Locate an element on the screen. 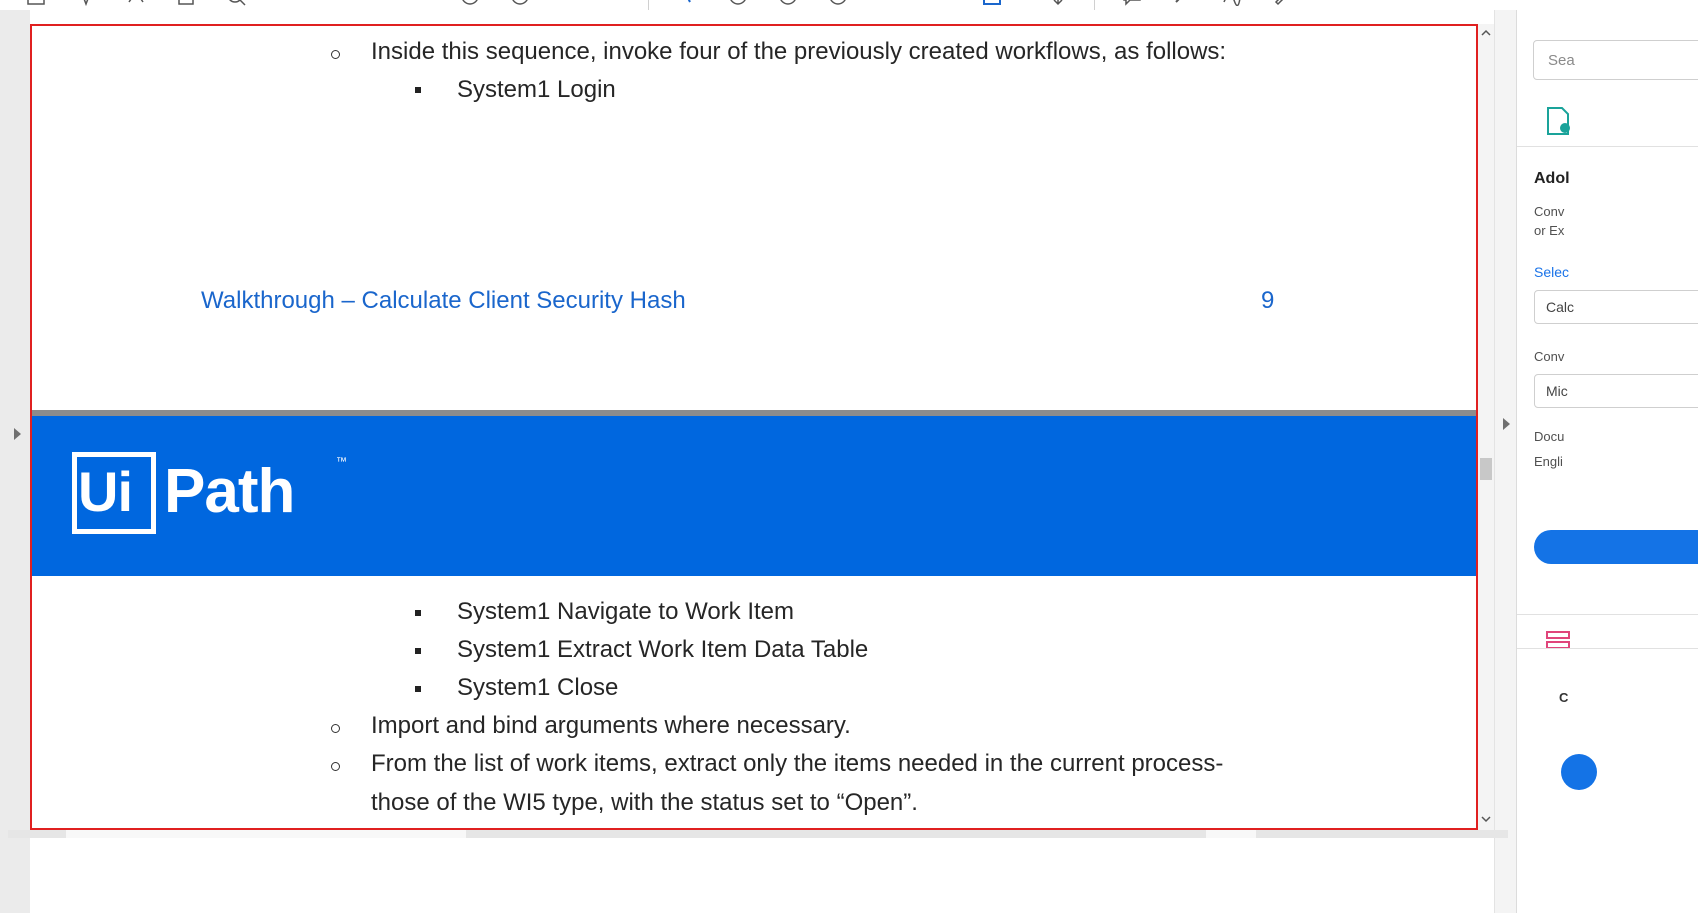 The image size is (1698, 923). page-number-field is located at coordinates (575, 5).